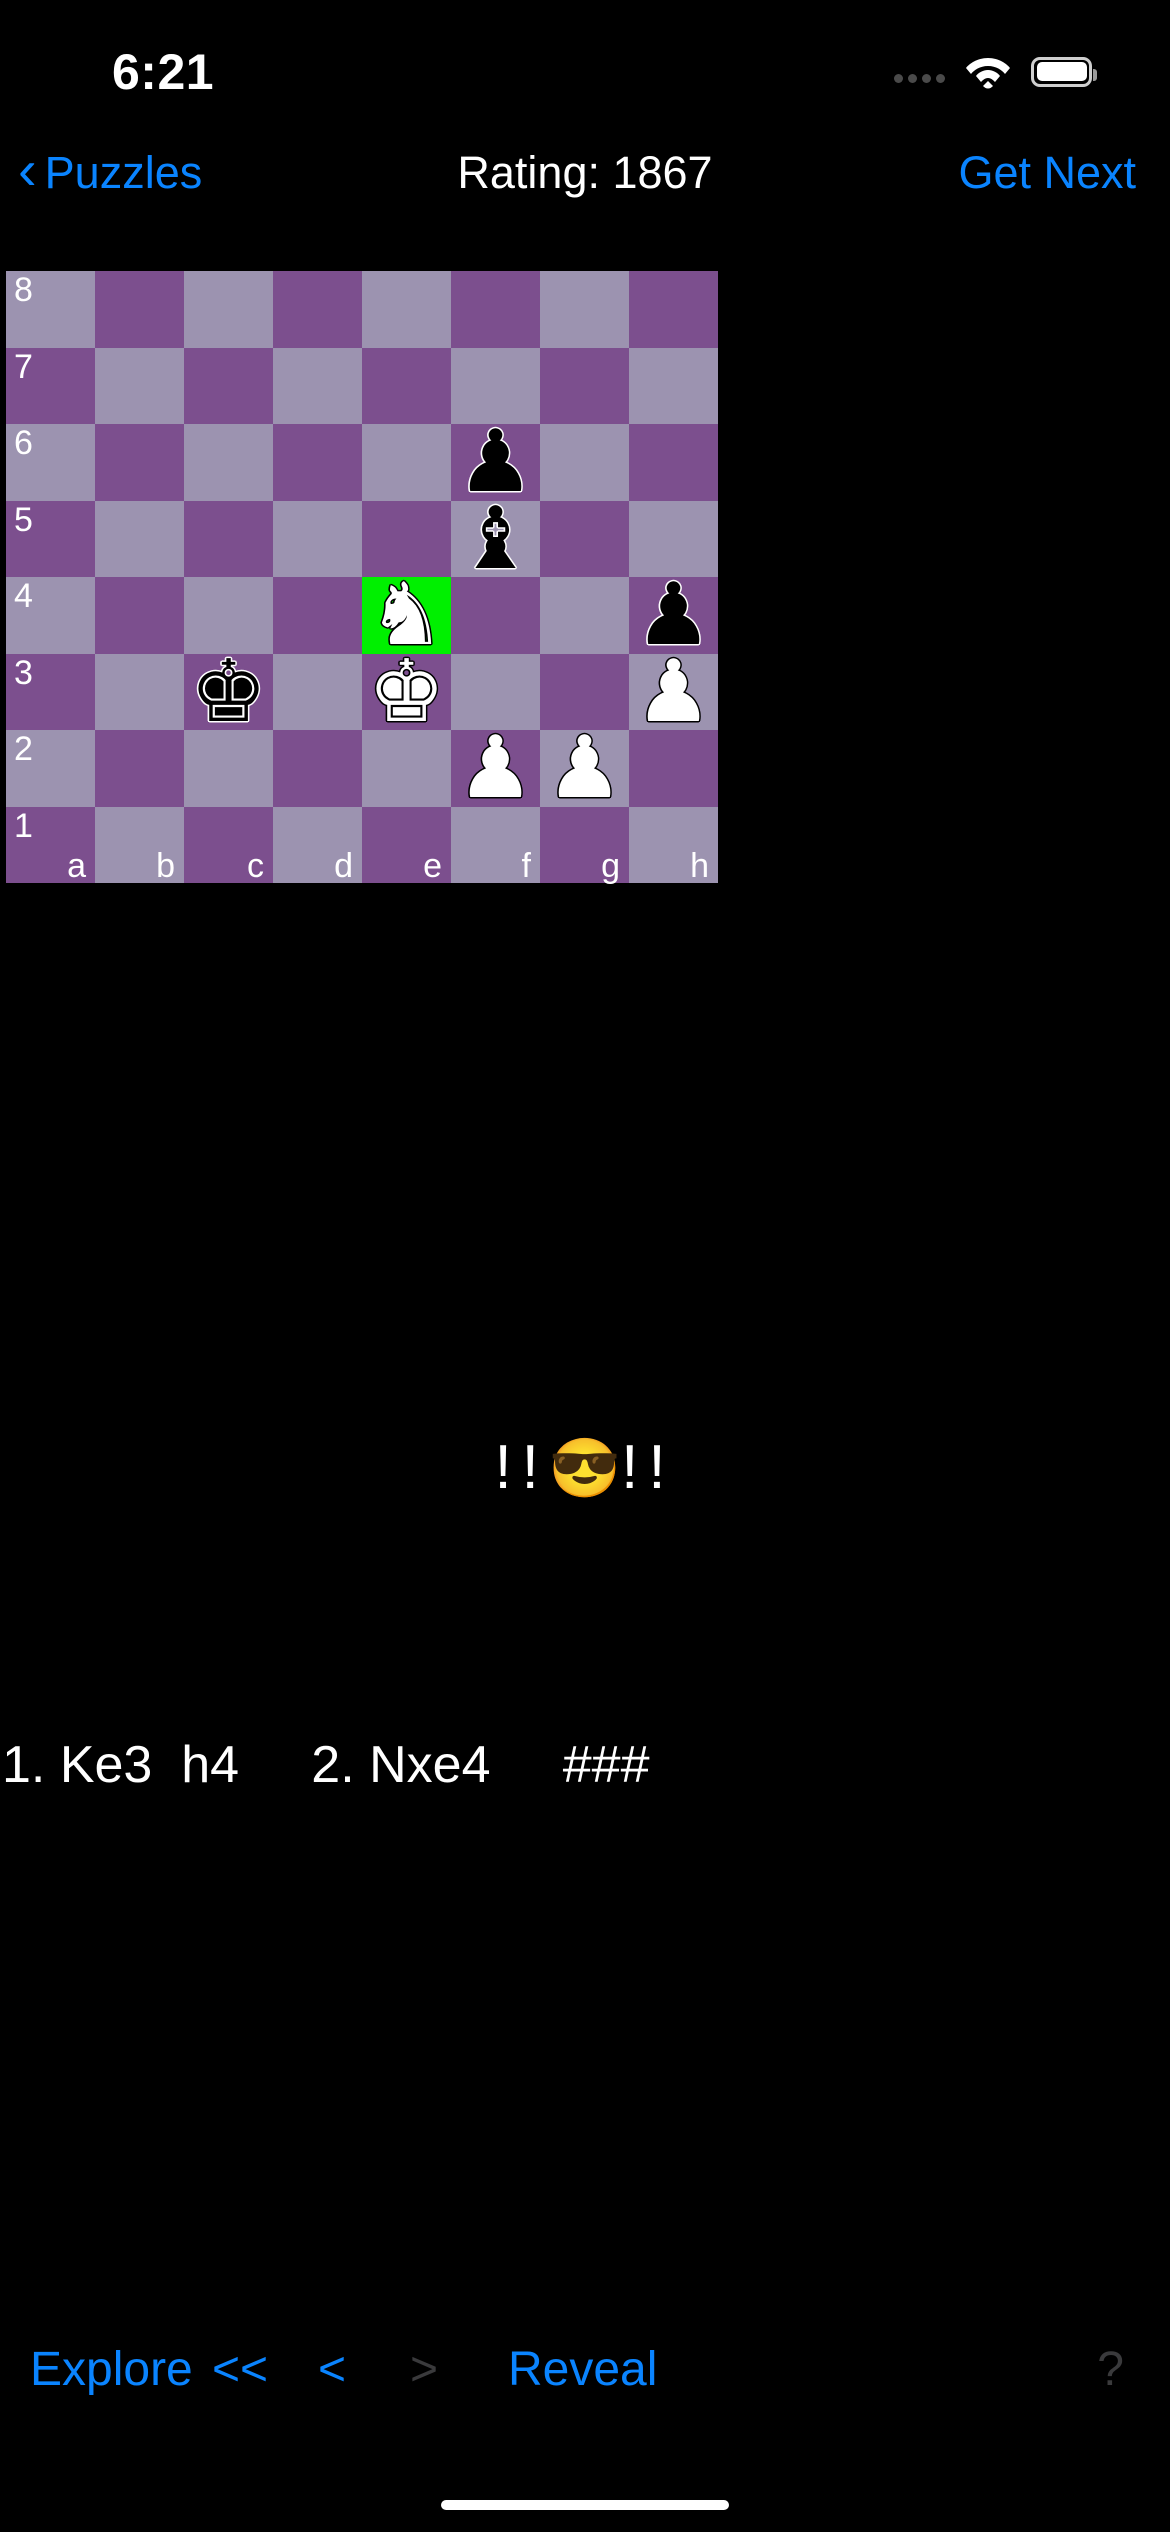 The height and width of the screenshot is (2532, 1170). Describe the element at coordinates (110, 170) in the screenshot. I see `back-to-puzzles-button: ‹ Puzzles` at that location.